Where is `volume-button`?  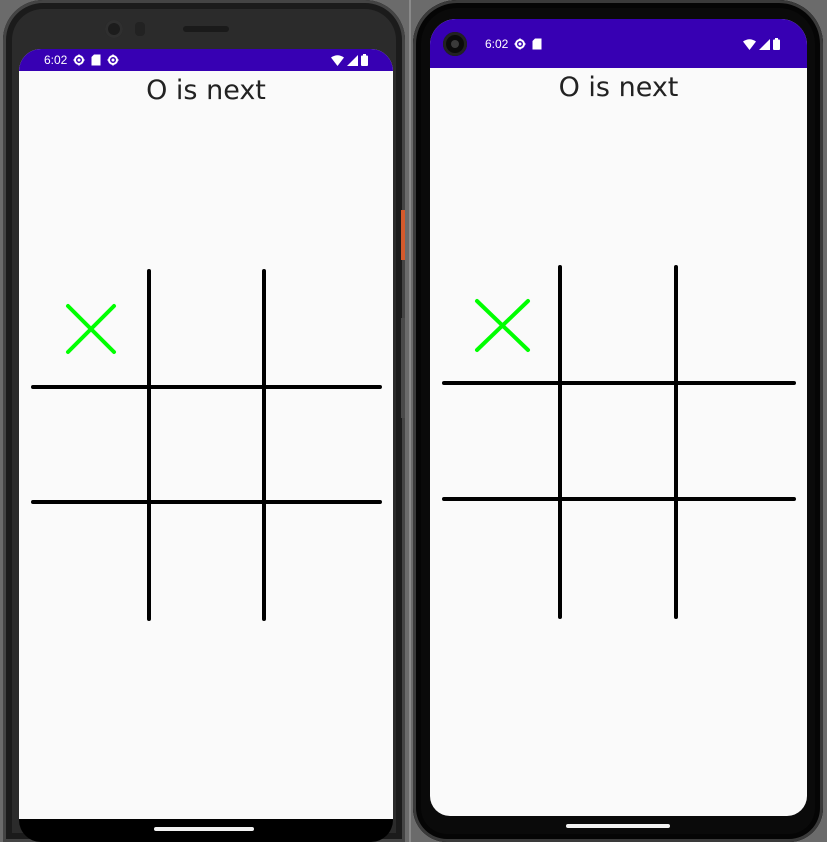 volume-button is located at coordinates (403, 368).